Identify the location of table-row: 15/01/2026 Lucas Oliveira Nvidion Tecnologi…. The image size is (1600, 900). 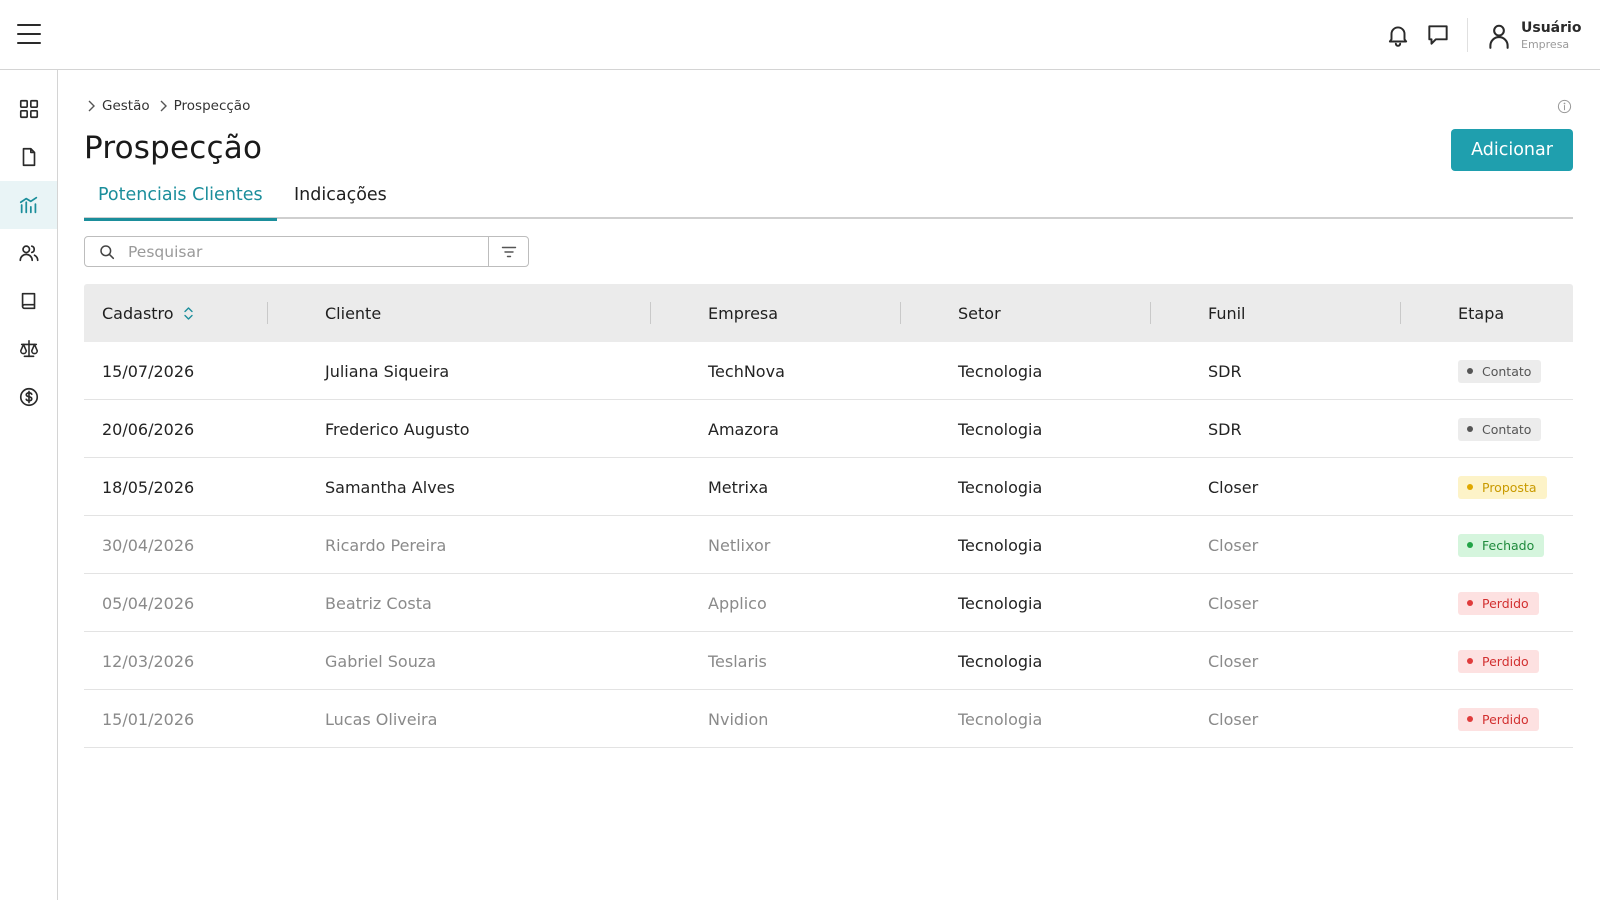
(828, 719).